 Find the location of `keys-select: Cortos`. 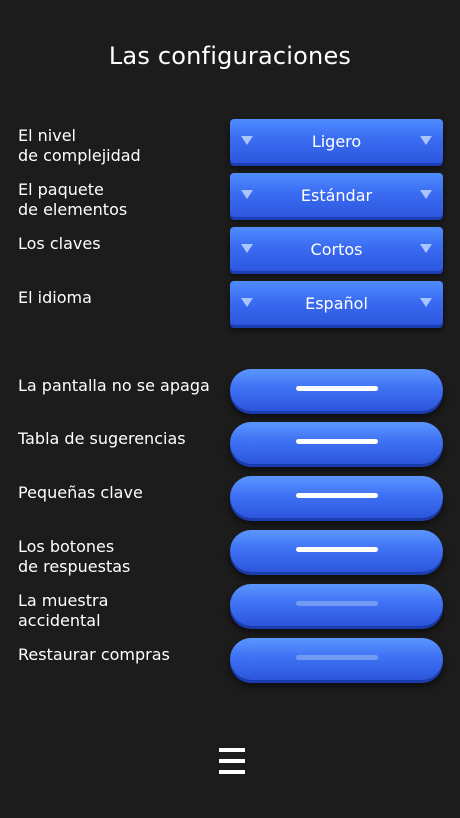

keys-select: Cortos is located at coordinates (336, 249).